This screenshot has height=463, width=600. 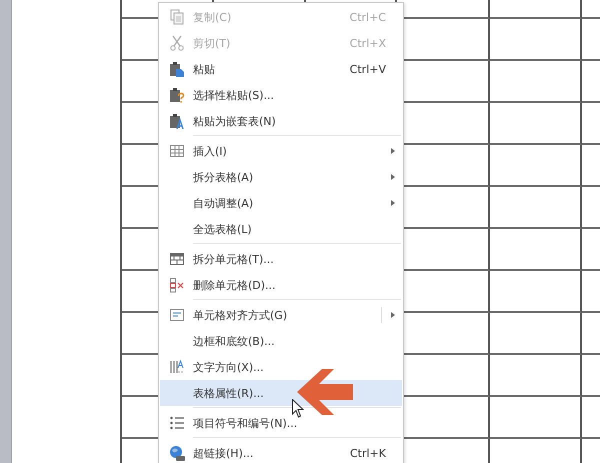 I want to click on delete-cells-icon, so click(x=176, y=285).